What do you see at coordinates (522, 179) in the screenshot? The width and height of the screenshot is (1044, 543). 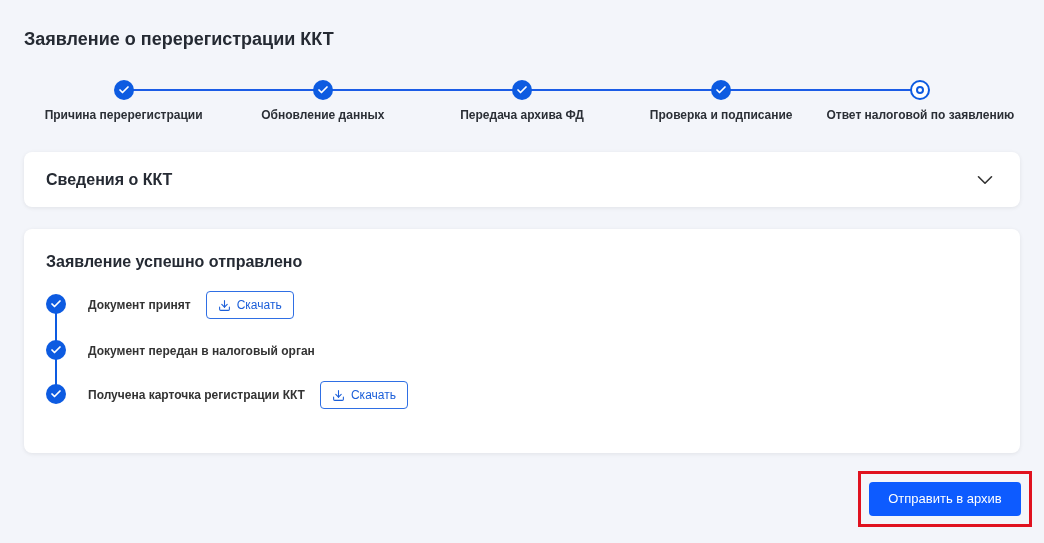 I see `kkt-section-card: Сведения о ККТ` at bounding box center [522, 179].